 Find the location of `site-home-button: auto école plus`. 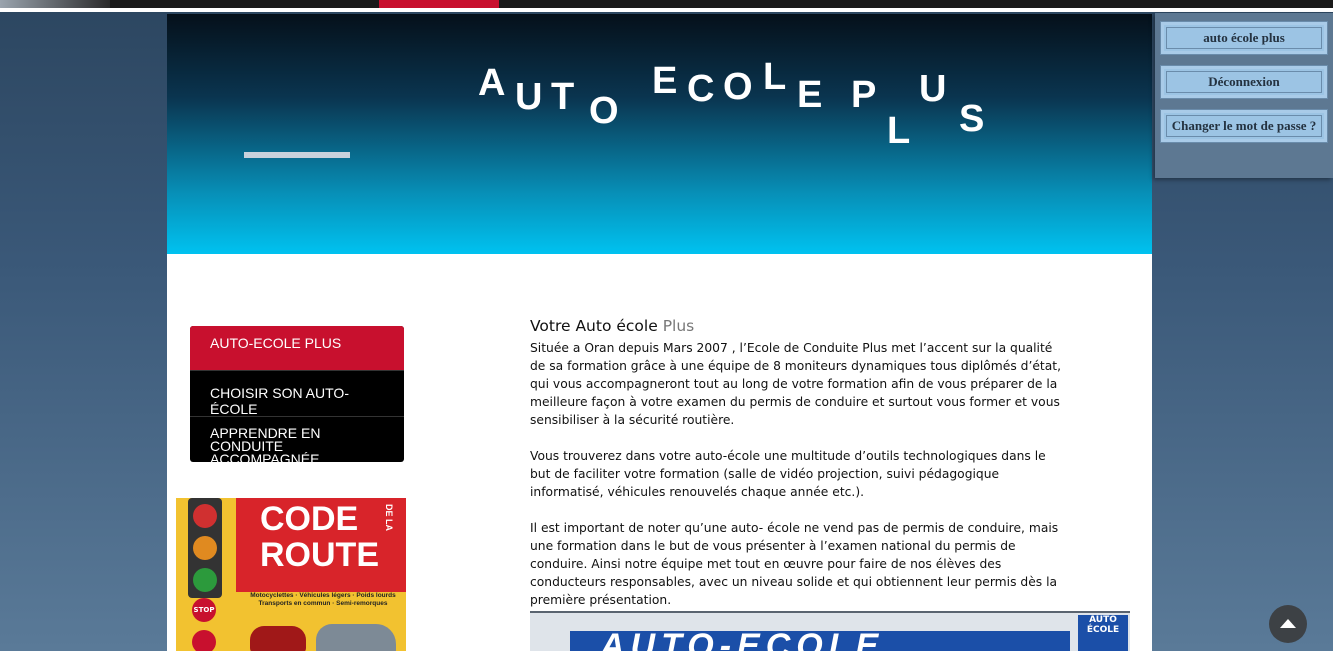

site-home-button: auto école plus is located at coordinates (1244, 38).